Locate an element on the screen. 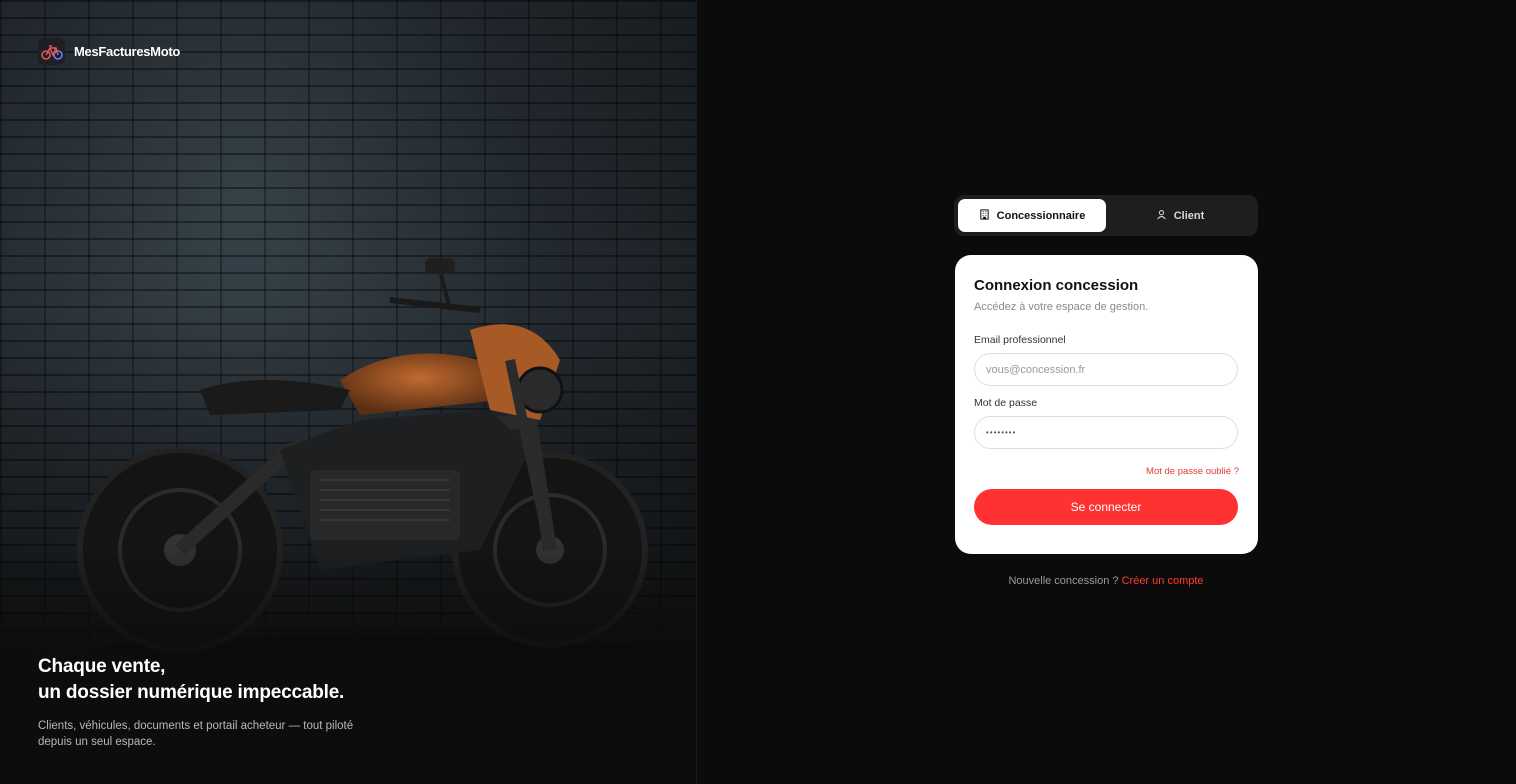 The width and height of the screenshot is (1516, 784). tab-concessionnaire: Concessionnaire is located at coordinates (1032, 215).